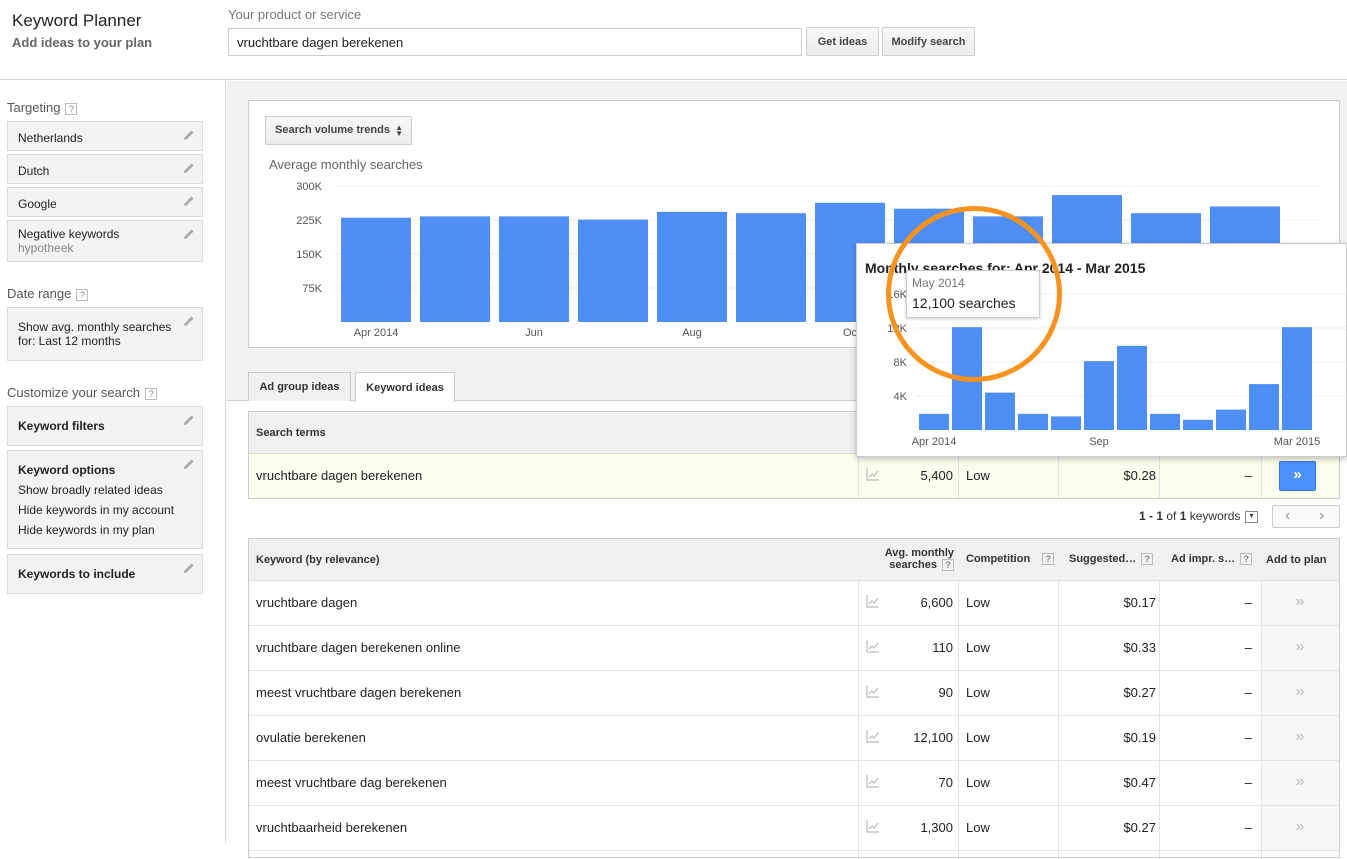  I want to click on row-keyword: vruchtbare dagen berekenen online, so click(358, 647).